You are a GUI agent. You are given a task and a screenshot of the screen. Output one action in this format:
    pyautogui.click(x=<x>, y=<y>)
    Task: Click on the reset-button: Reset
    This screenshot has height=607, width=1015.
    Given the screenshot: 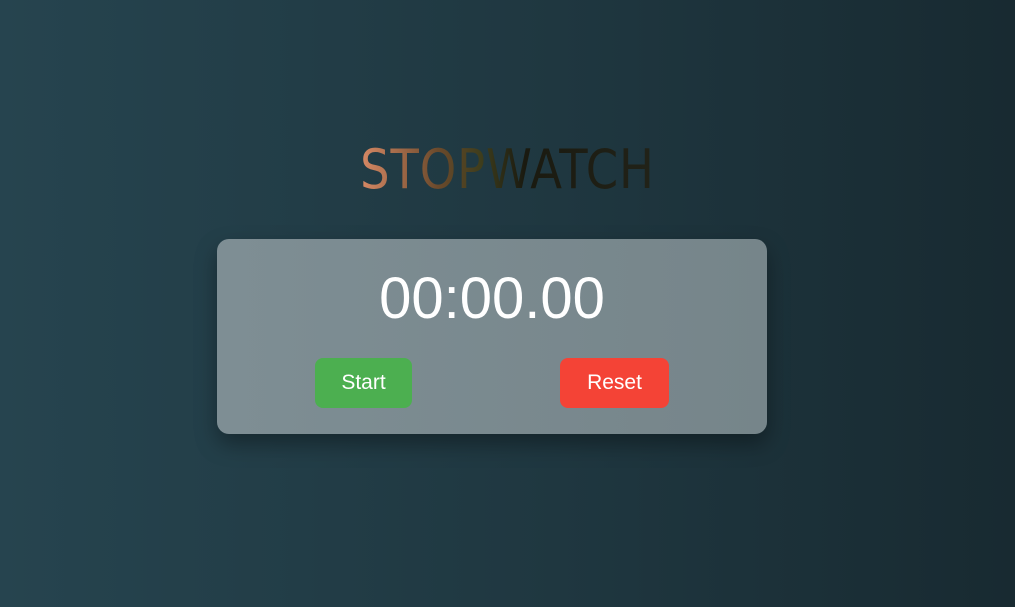 What is the action you would take?
    pyautogui.click(x=614, y=383)
    